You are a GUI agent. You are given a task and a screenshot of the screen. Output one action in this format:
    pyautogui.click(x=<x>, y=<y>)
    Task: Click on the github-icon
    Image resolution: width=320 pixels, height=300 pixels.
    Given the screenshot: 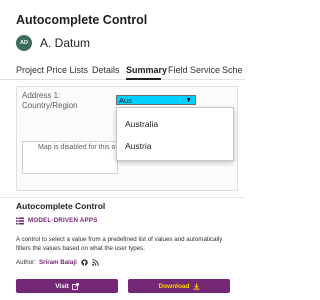 What is the action you would take?
    pyautogui.click(x=84, y=262)
    